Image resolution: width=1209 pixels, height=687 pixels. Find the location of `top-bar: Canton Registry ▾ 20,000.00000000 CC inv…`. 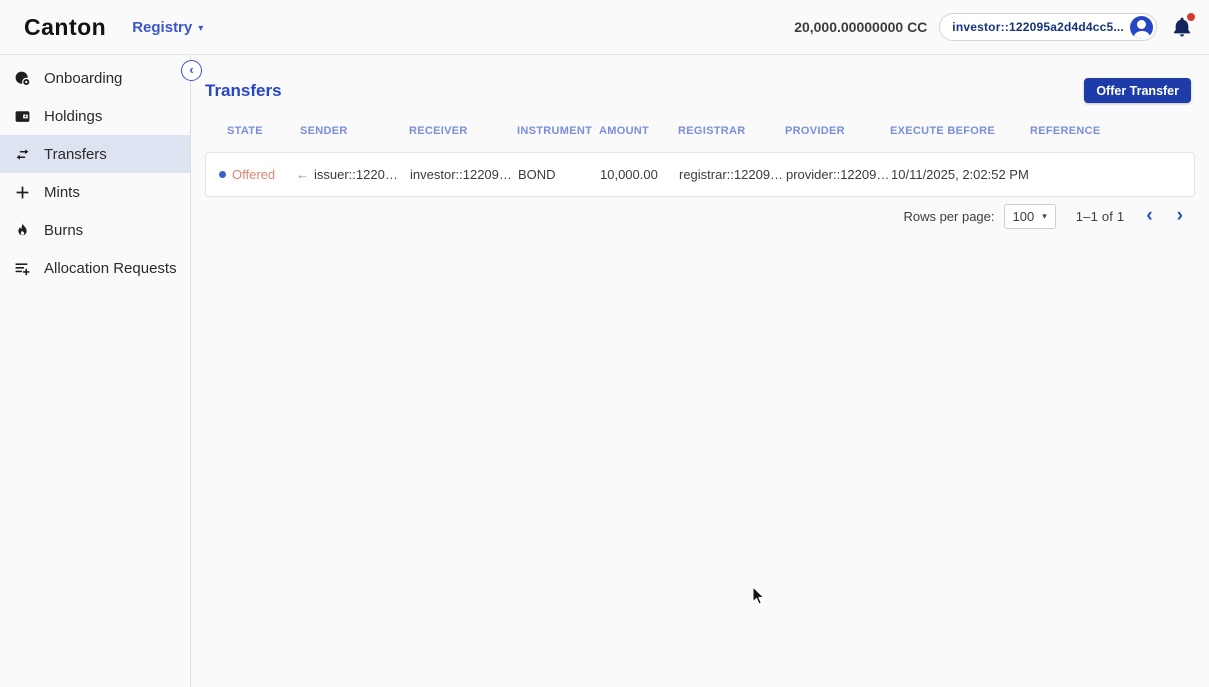

top-bar: Canton Registry ▾ 20,000.00000000 CC inv… is located at coordinates (604, 27).